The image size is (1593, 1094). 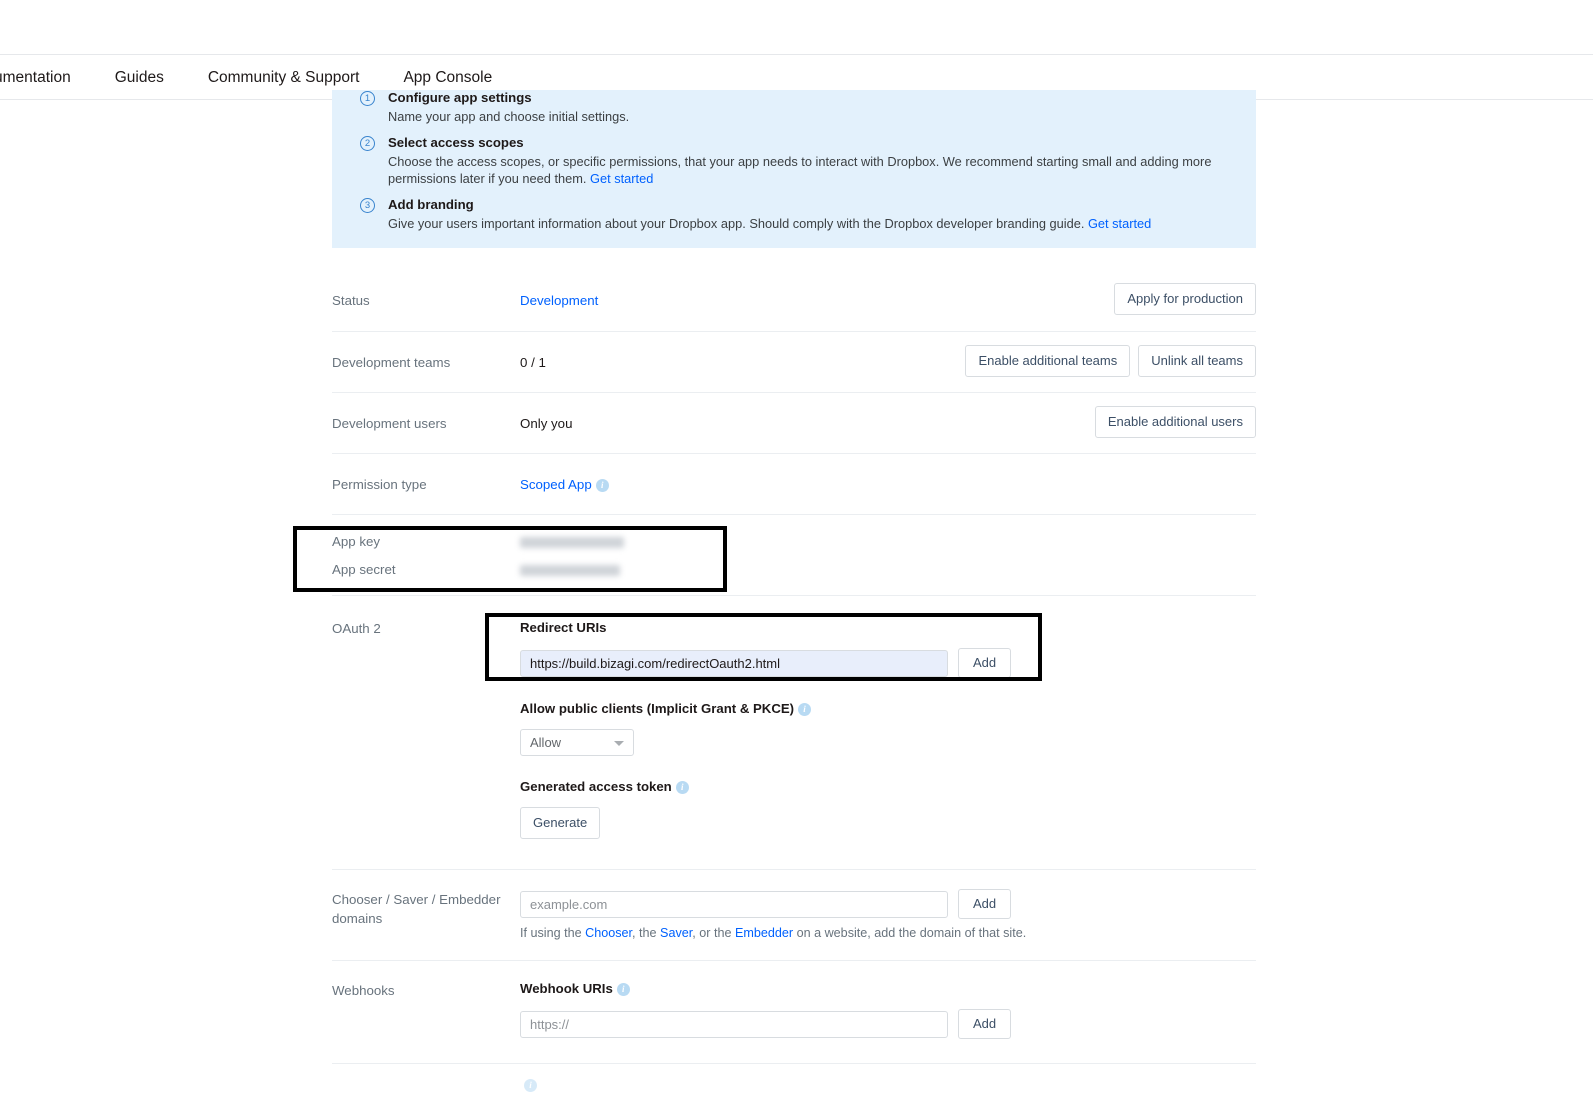 I want to click on info-icon-next-section-clipped: i, so click(x=530, y=1085).